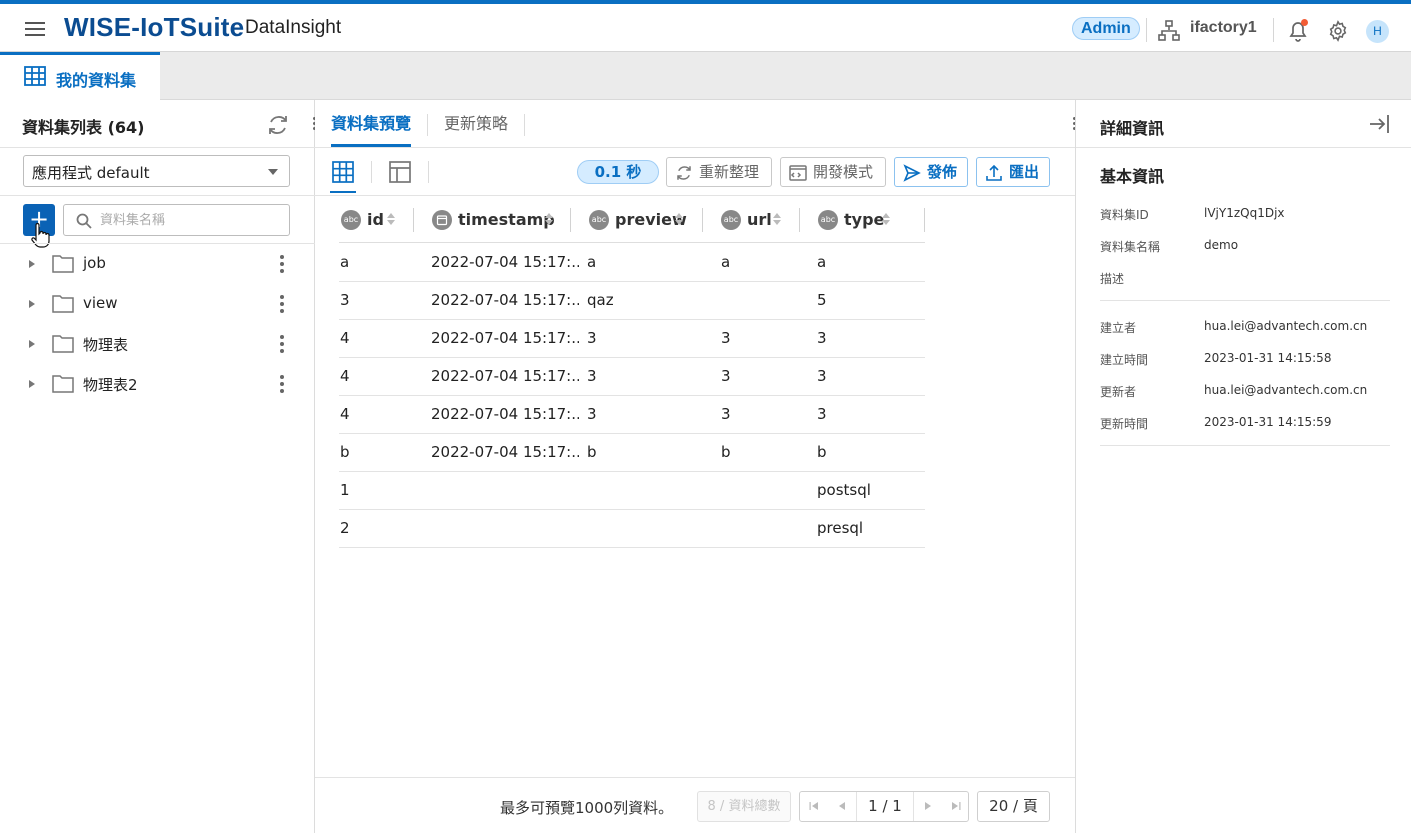 This screenshot has width=1411, height=833. I want to click on table-icon, so click(35, 76).